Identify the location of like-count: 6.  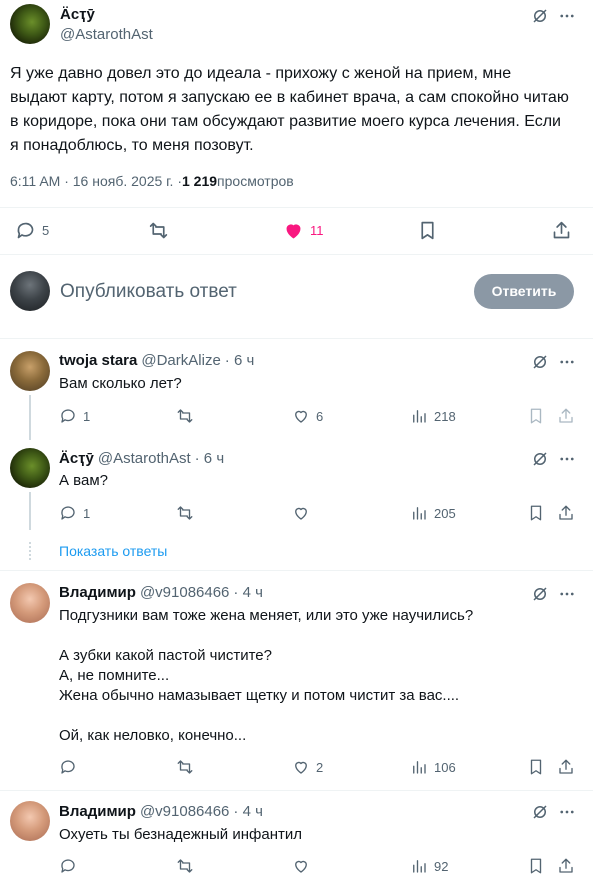
(320, 416).